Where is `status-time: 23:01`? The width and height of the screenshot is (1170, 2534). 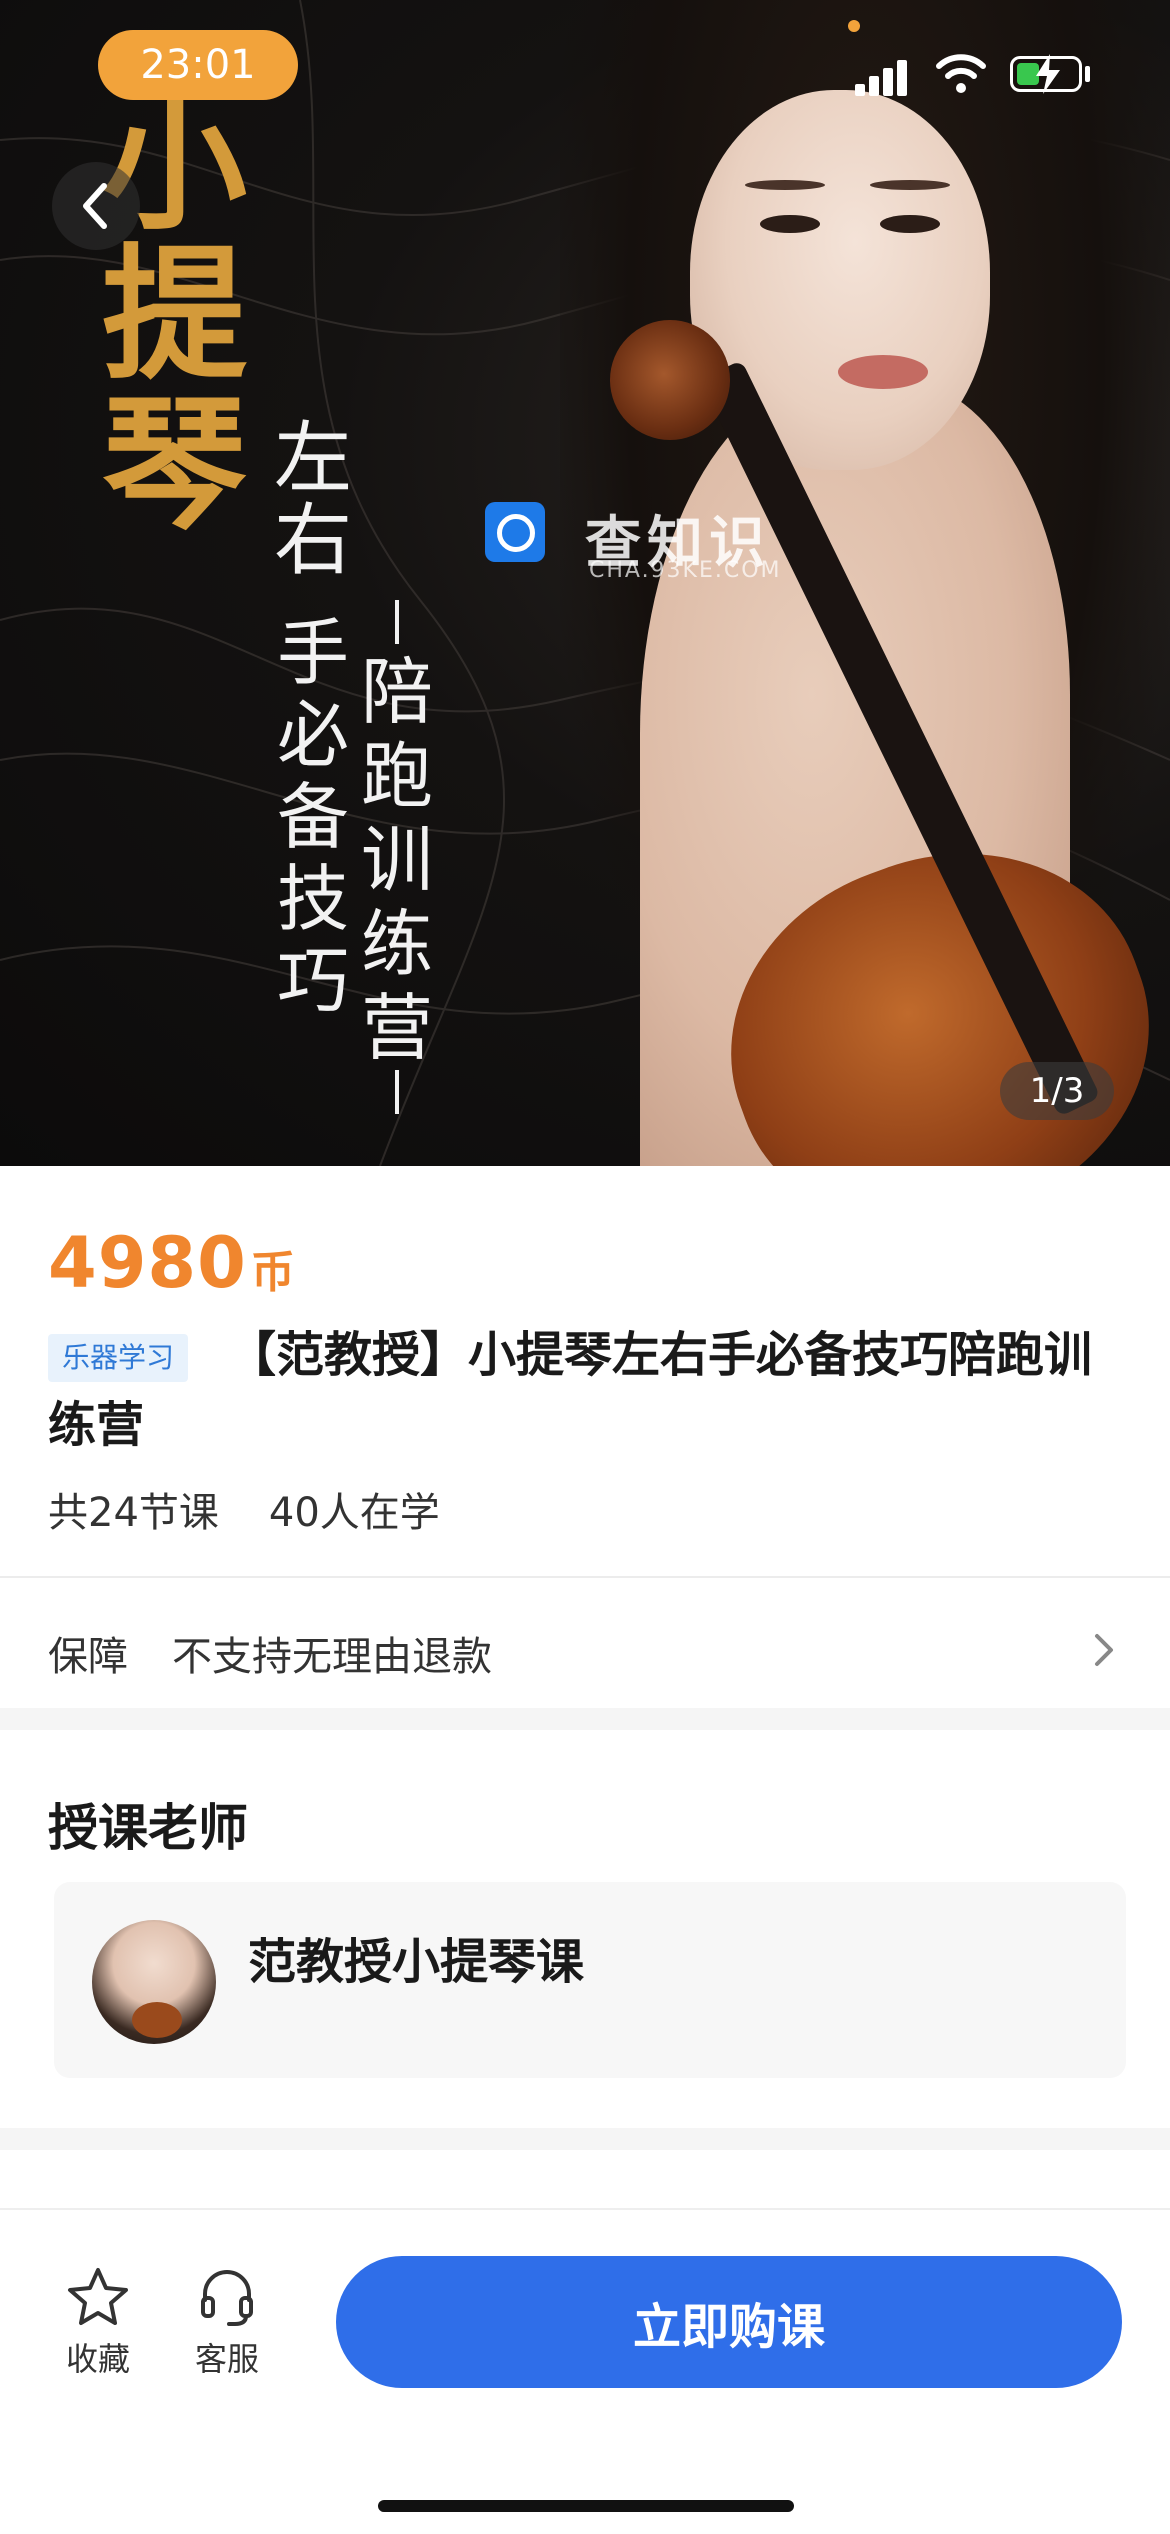 status-time: 23:01 is located at coordinates (198, 65).